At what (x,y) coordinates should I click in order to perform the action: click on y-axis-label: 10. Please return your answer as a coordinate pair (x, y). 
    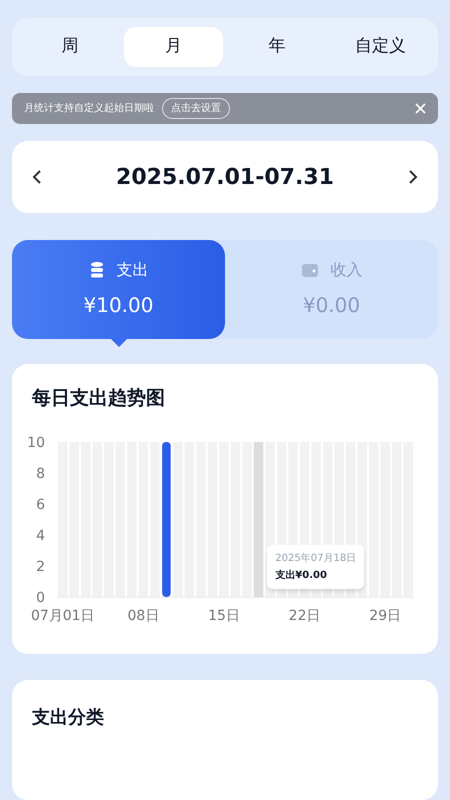
    Looking at the image, I should click on (36, 443).